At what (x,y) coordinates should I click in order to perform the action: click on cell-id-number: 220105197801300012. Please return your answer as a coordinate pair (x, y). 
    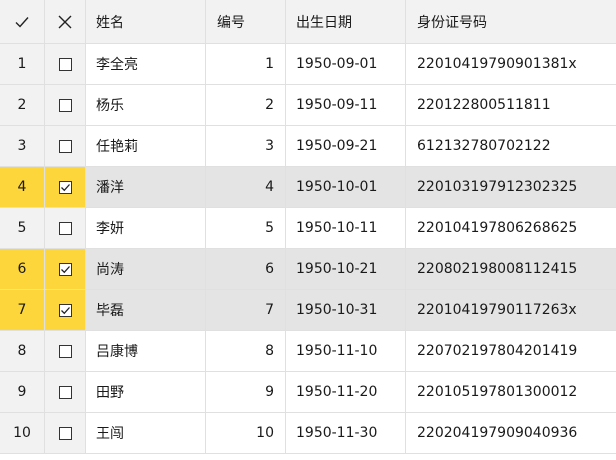
    Looking at the image, I should click on (511, 392).